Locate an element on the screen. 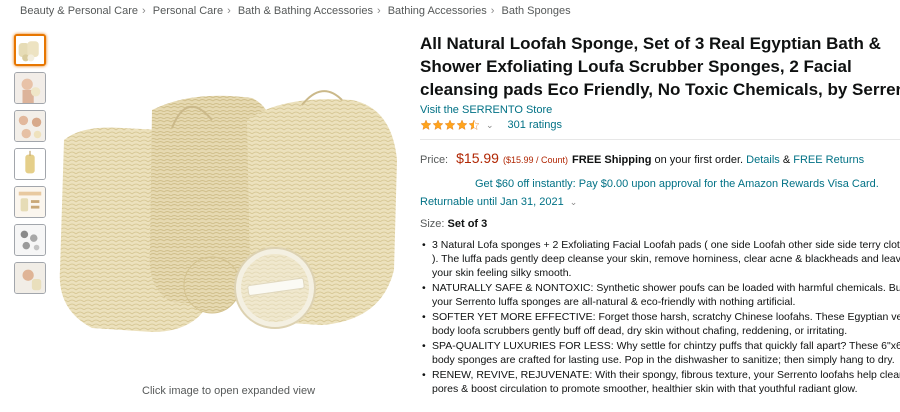 The height and width of the screenshot is (412, 900). bullet-line: your skin feeling silky smooth. is located at coordinates (502, 273).